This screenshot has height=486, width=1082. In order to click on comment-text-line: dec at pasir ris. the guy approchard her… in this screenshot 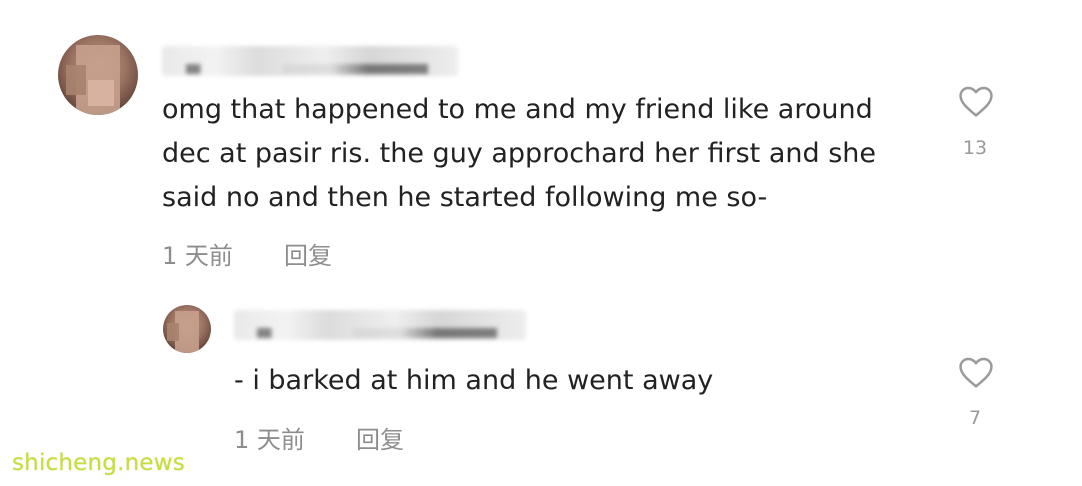, I will do `click(519, 153)`.